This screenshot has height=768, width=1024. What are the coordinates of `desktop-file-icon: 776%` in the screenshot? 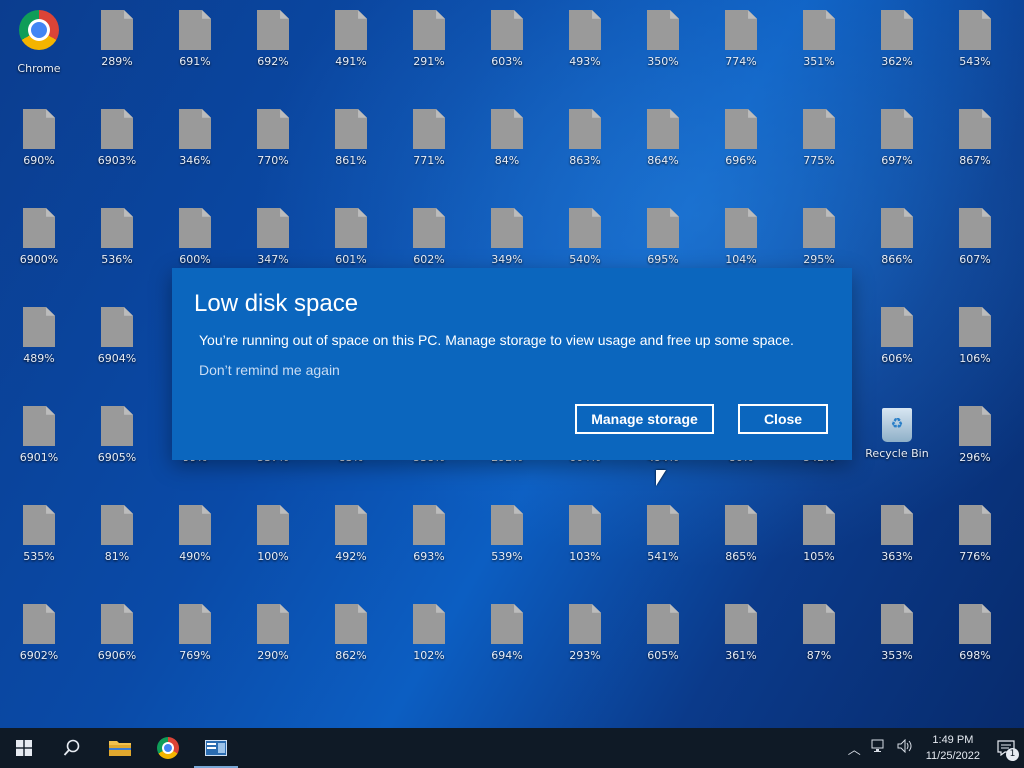 It's located at (975, 543).